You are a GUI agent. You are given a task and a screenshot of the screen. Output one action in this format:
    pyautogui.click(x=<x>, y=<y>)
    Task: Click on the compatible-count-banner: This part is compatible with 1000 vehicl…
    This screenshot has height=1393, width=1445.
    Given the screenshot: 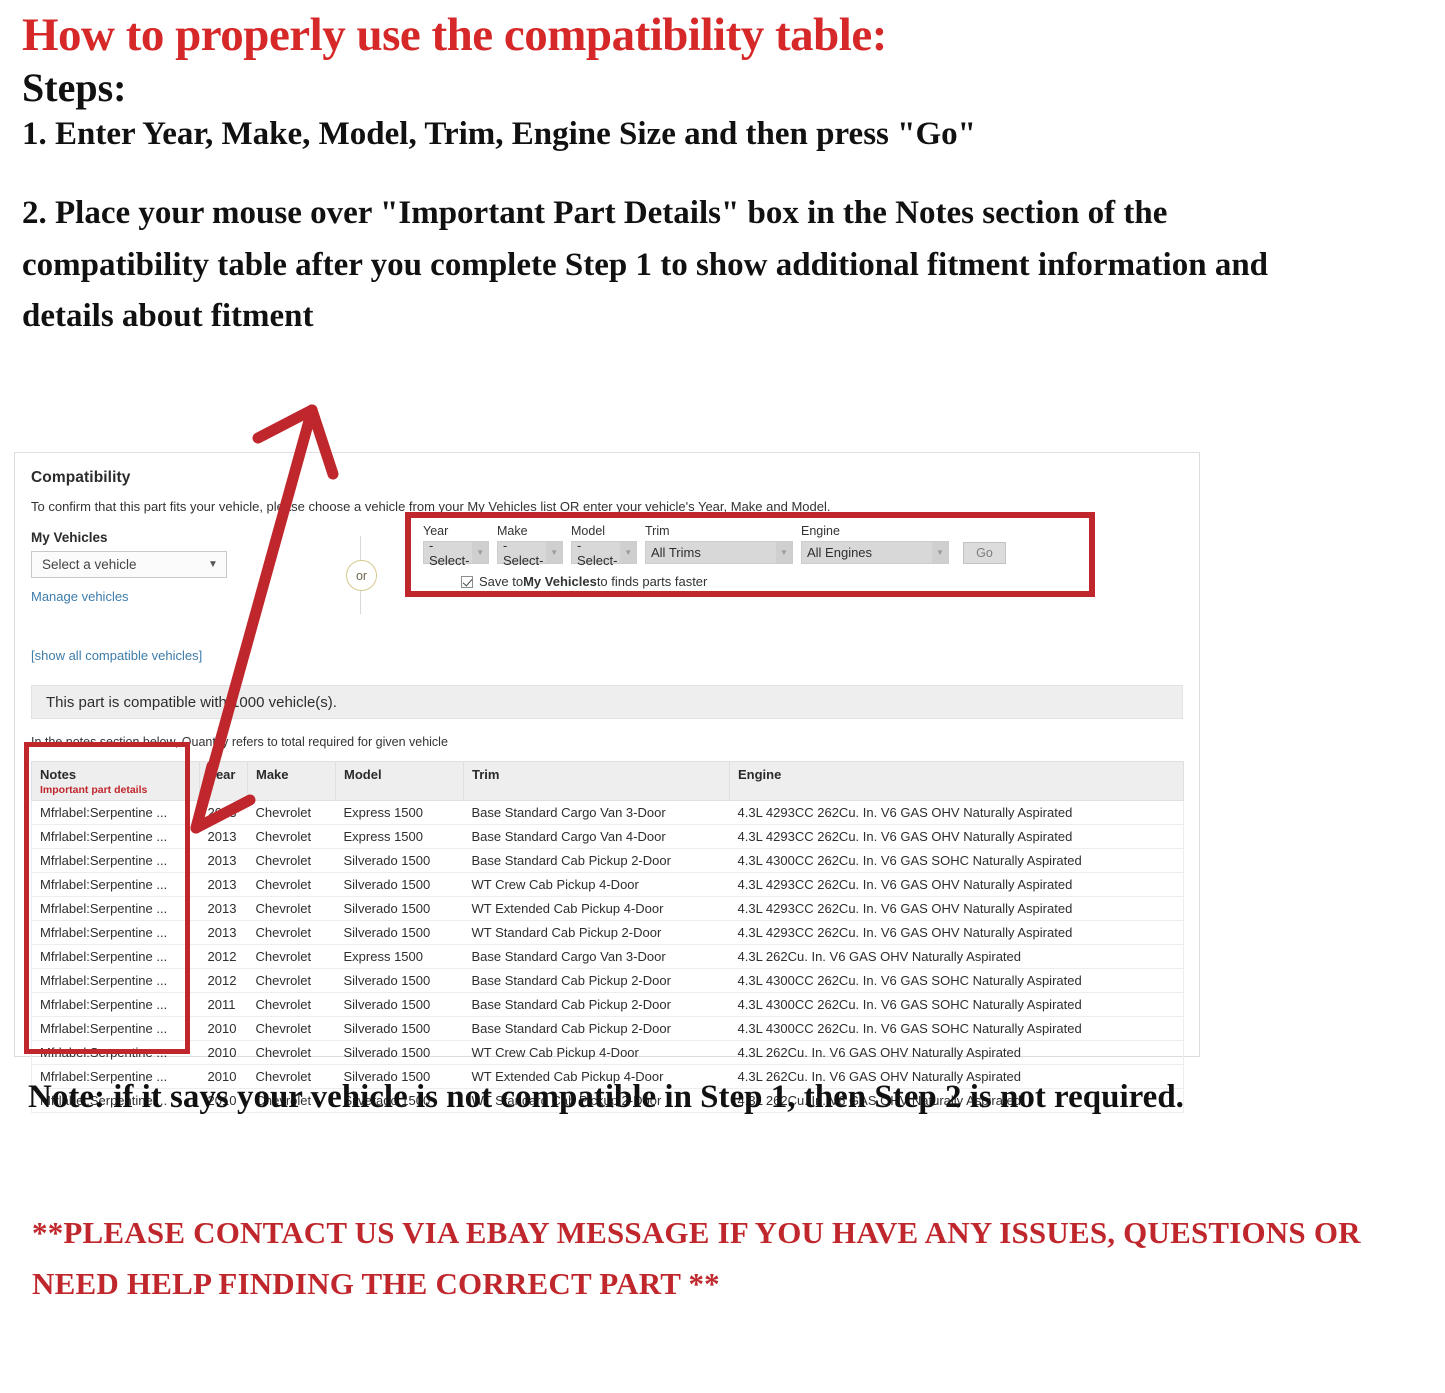 What is the action you would take?
    pyautogui.click(x=607, y=702)
    